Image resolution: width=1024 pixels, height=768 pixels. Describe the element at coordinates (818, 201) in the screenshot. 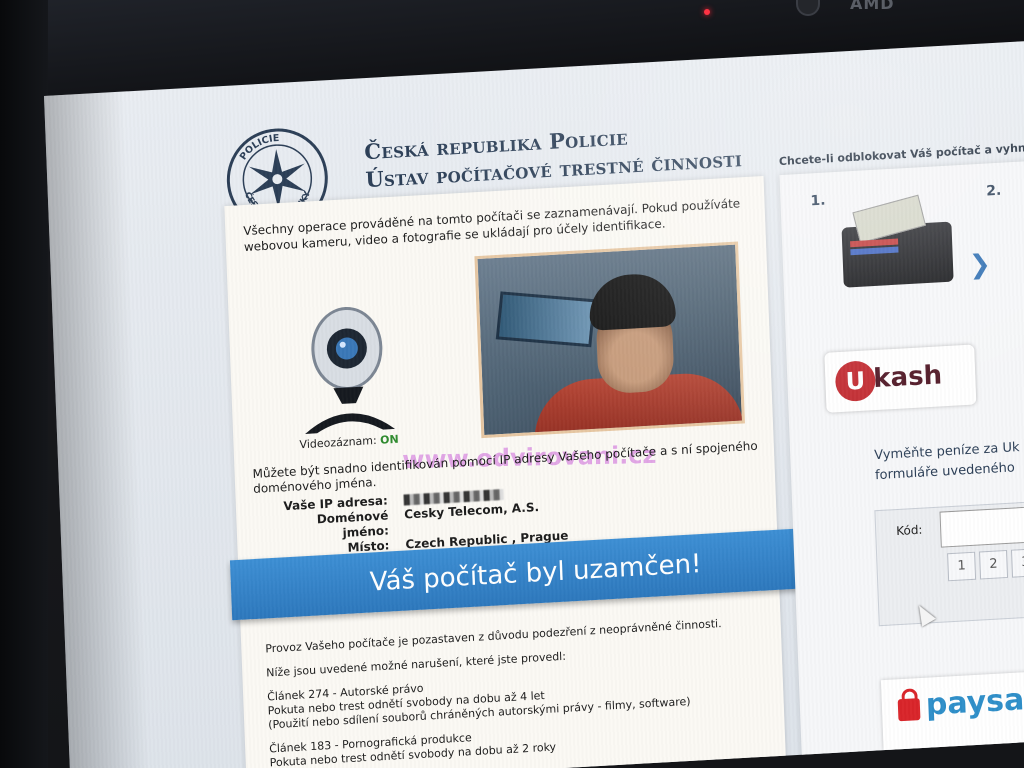

I see `step-1-label: 1.` at that location.